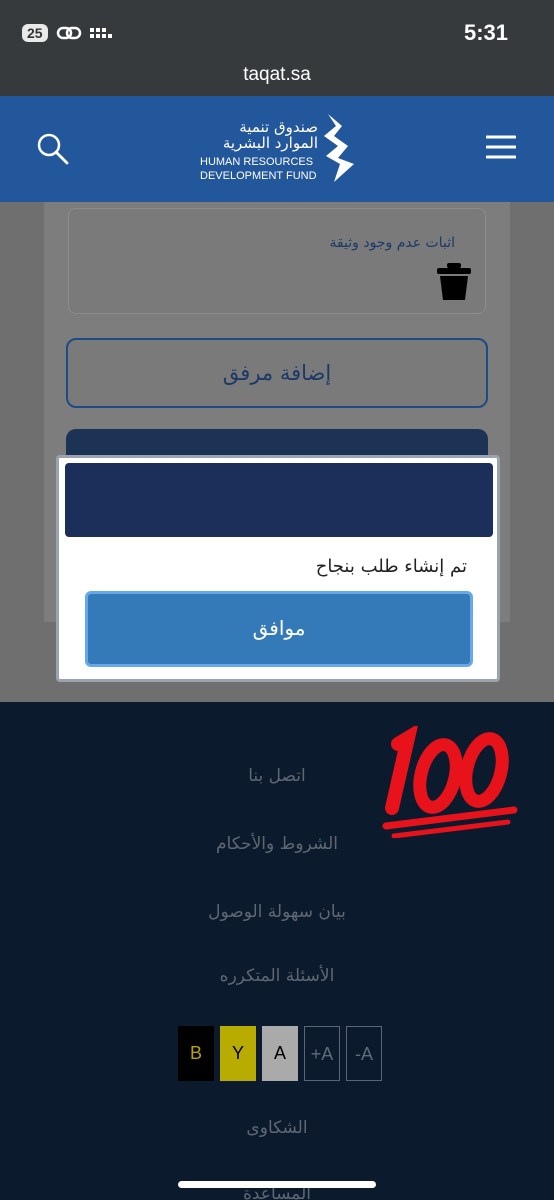 The image size is (554, 1200). Describe the element at coordinates (485, 32) in the screenshot. I see `clock: 5:31` at that location.